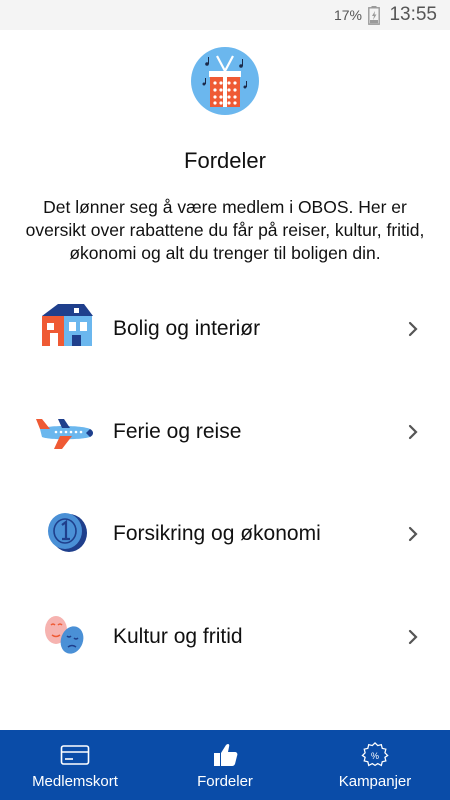  Describe the element at coordinates (226, 754) in the screenshot. I see `thumbs-up-icon` at that location.